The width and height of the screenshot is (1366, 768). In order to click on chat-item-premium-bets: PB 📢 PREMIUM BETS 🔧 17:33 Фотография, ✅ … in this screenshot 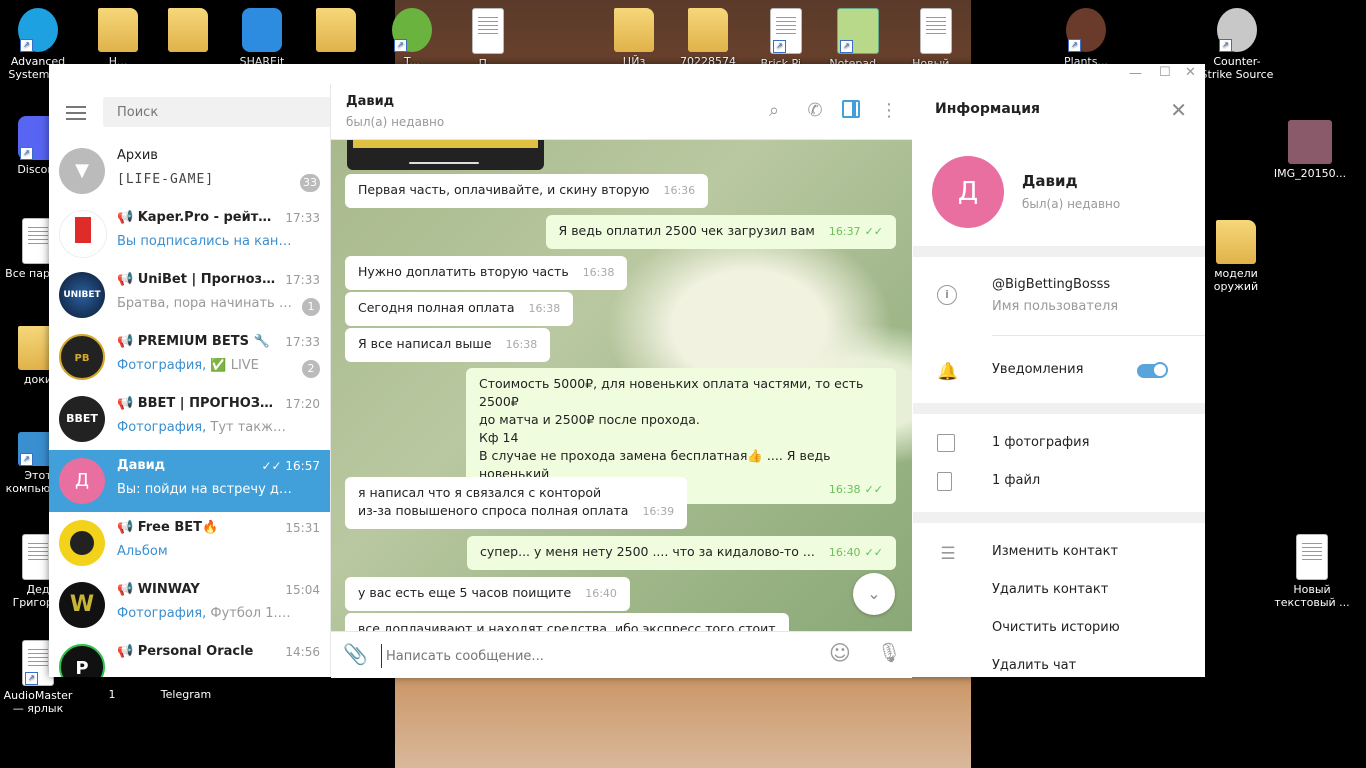, I will do `click(189, 357)`.